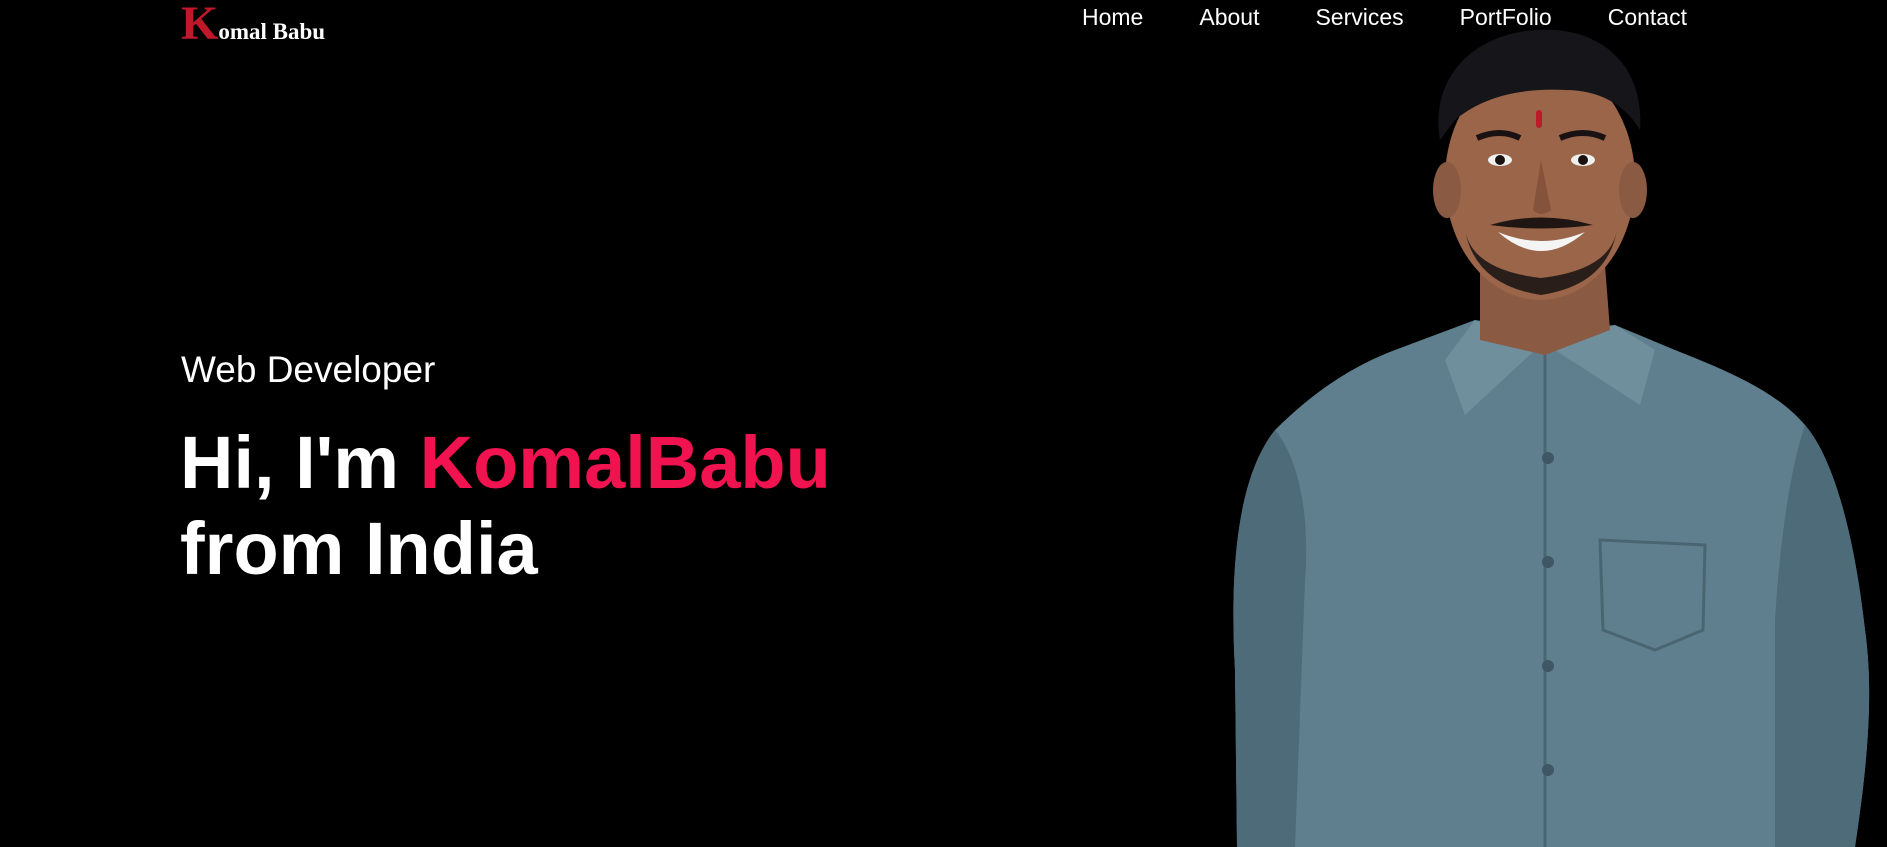 This screenshot has height=847, width=1887. Describe the element at coordinates (625, 462) in the screenshot. I see `hero-name: KomalBabu` at that location.